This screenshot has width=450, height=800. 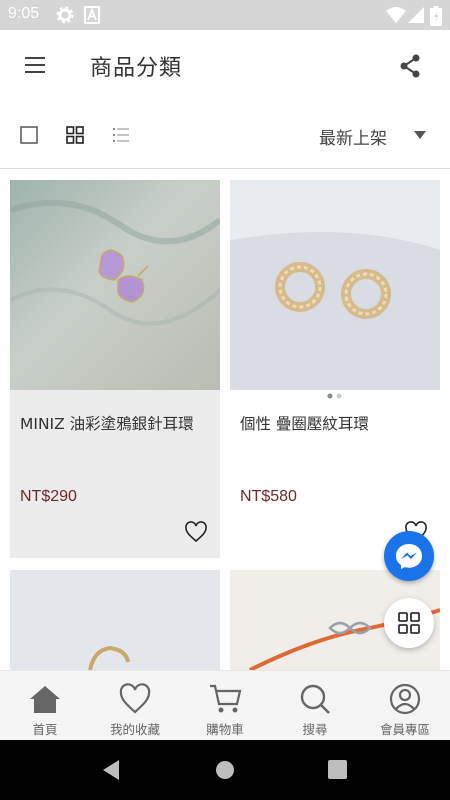 What do you see at coordinates (304, 424) in the screenshot?
I see `product-name: 個性 疊圈壓紋耳環` at bounding box center [304, 424].